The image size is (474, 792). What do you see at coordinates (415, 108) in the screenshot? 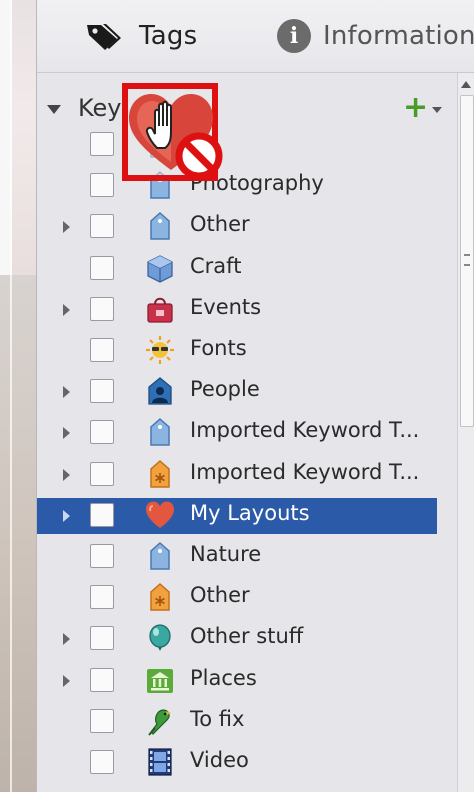
I see `add-keyword-button: +` at bounding box center [415, 108].